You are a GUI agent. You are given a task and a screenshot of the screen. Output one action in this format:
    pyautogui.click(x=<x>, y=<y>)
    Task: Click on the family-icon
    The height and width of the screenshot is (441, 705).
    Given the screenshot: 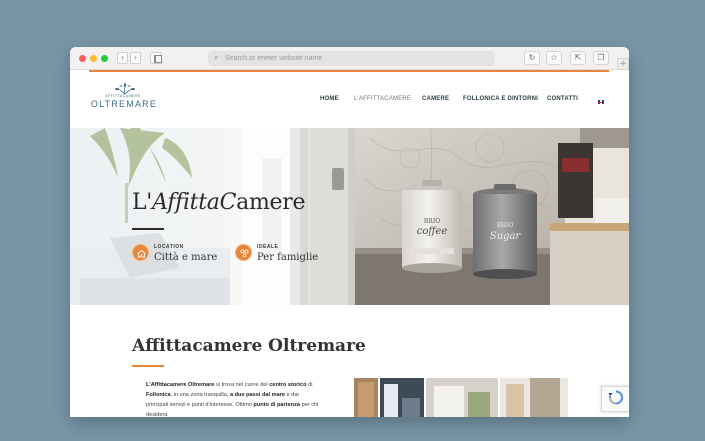 What is the action you would take?
    pyautogui.click(x=243, y=252)
    